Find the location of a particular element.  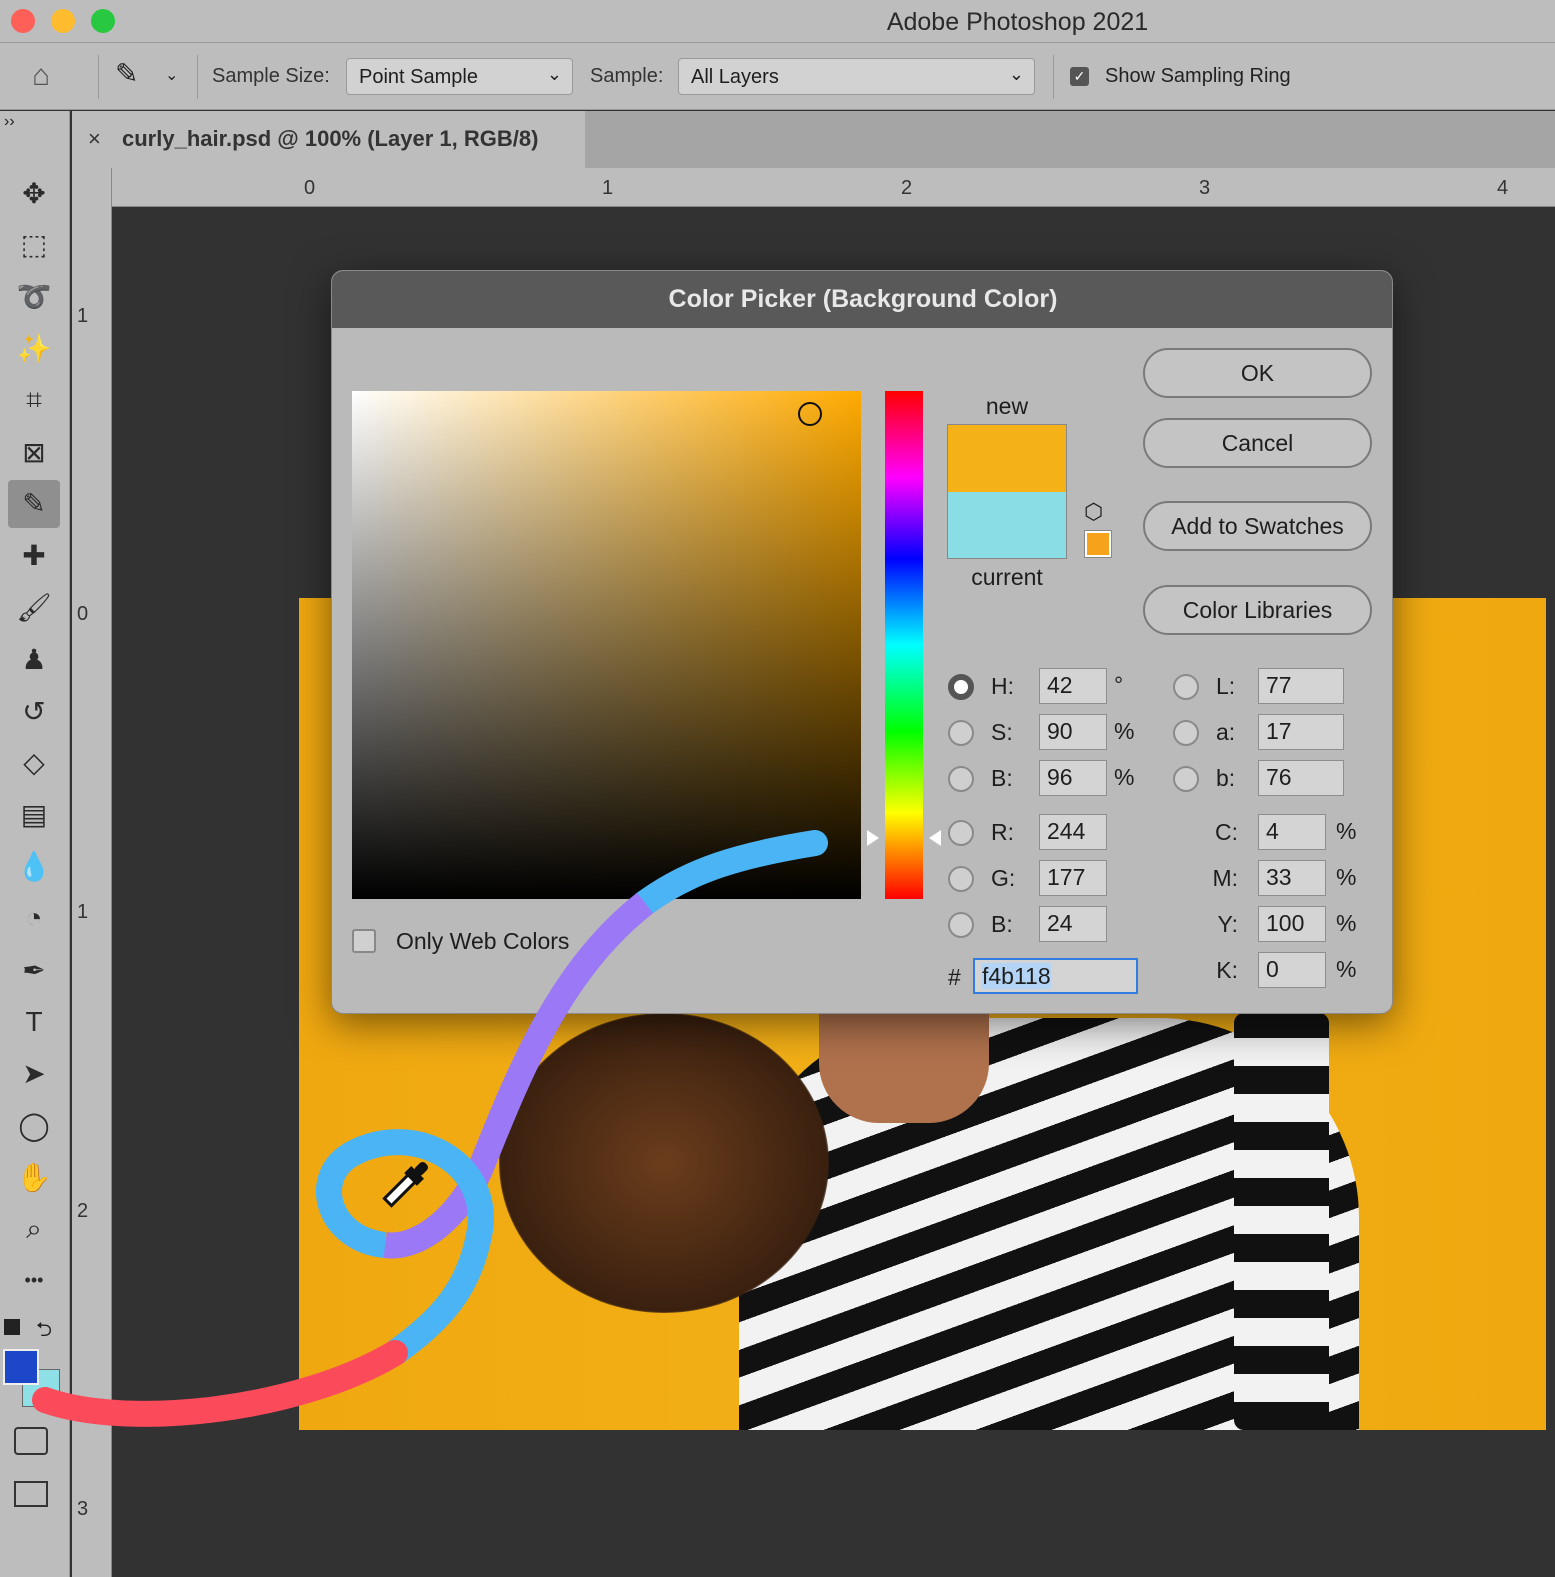

swirl-purple is located at coordinates (518, 1075).